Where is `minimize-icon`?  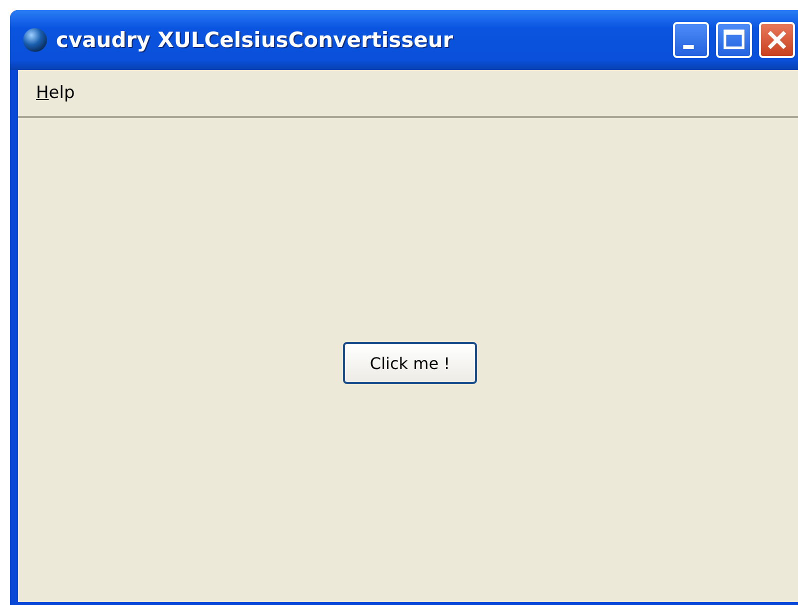
minimize-icon is located at coordinates (688, 47).